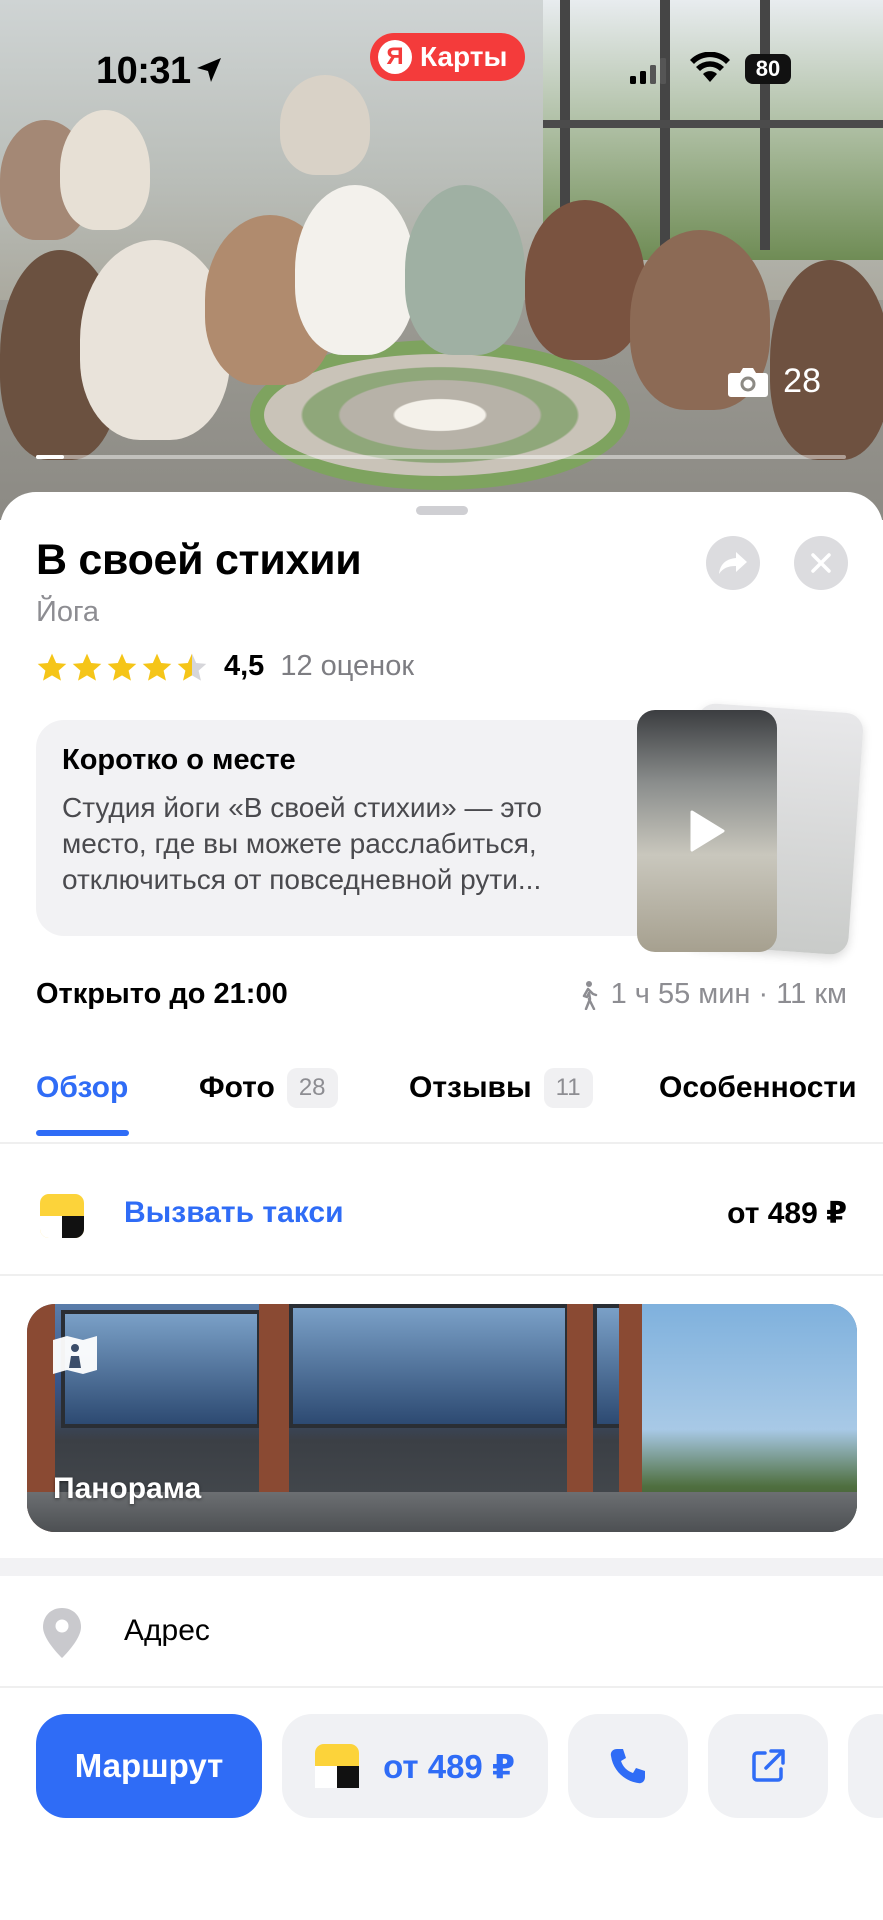 This screenshot has width=883, height=1920. What do you see at coordinates (179, 760) in the screenshot?
I see `about-title: Коротко о месте` at bounding box center [179, 760].